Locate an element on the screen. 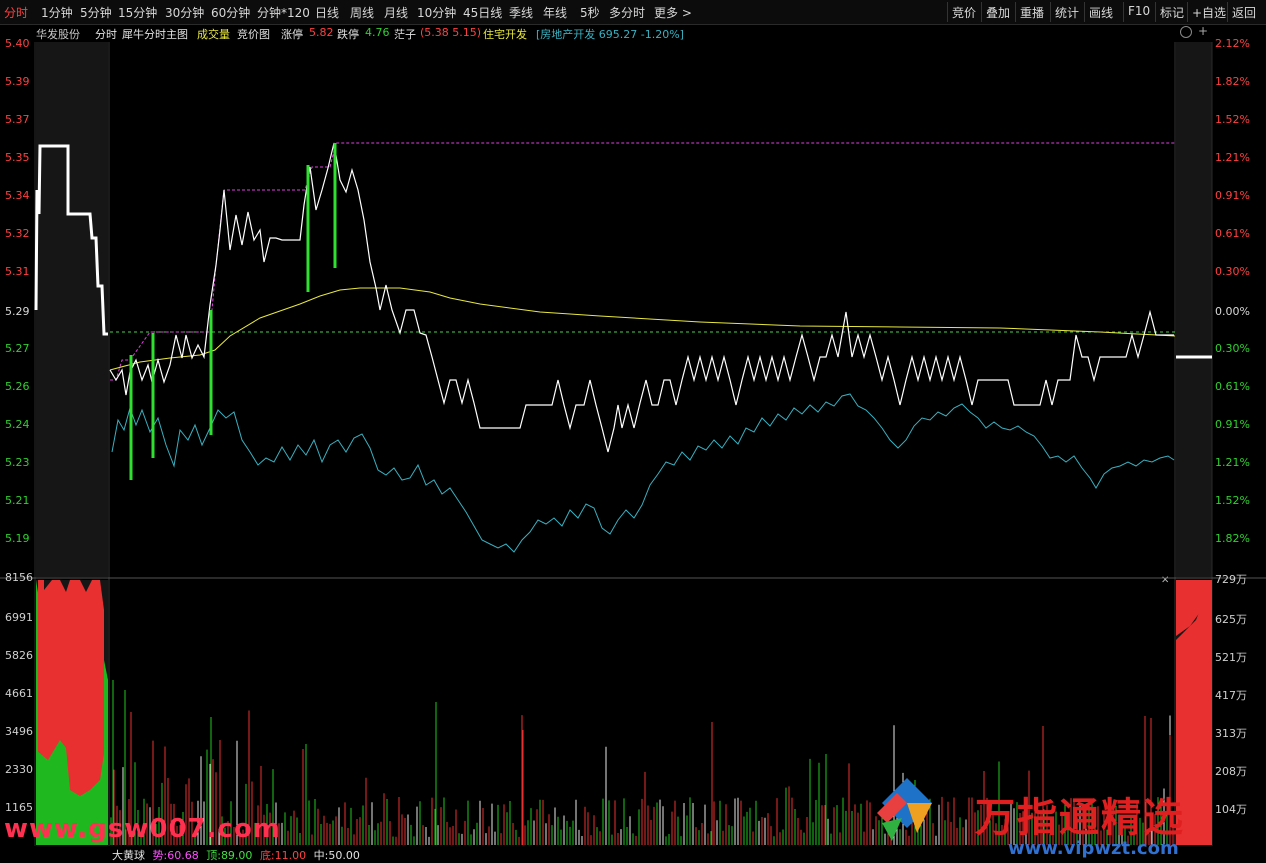  volume-tick-right: 625万 is located at coordinates (1231, 619).